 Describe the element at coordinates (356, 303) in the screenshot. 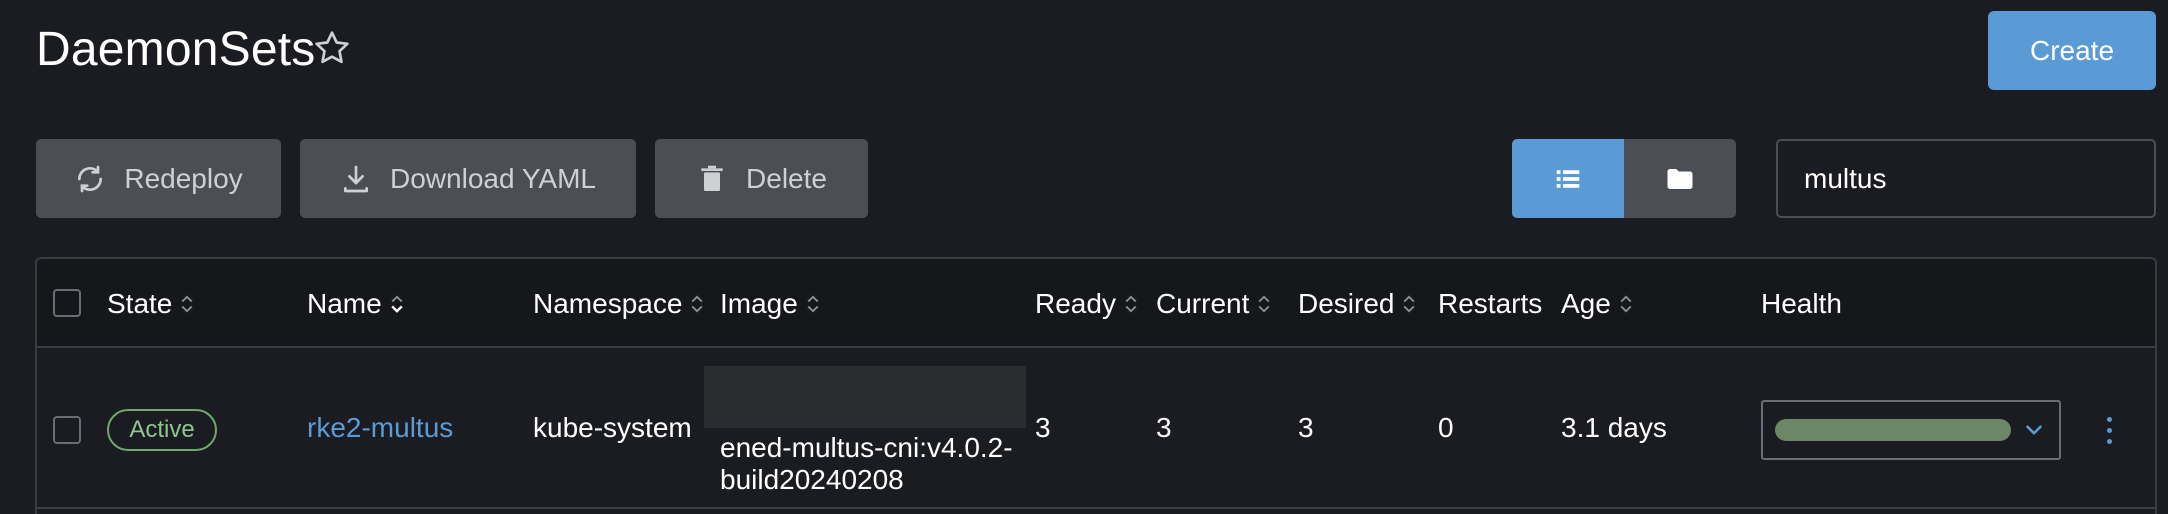

I see `column-header-name: Name` at that location.